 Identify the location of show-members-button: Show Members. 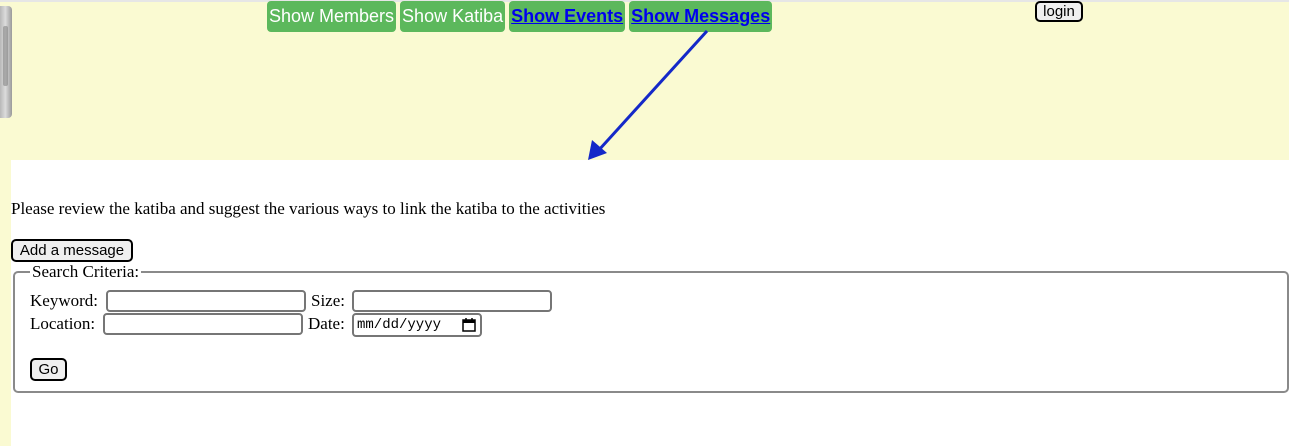
(332, 16).